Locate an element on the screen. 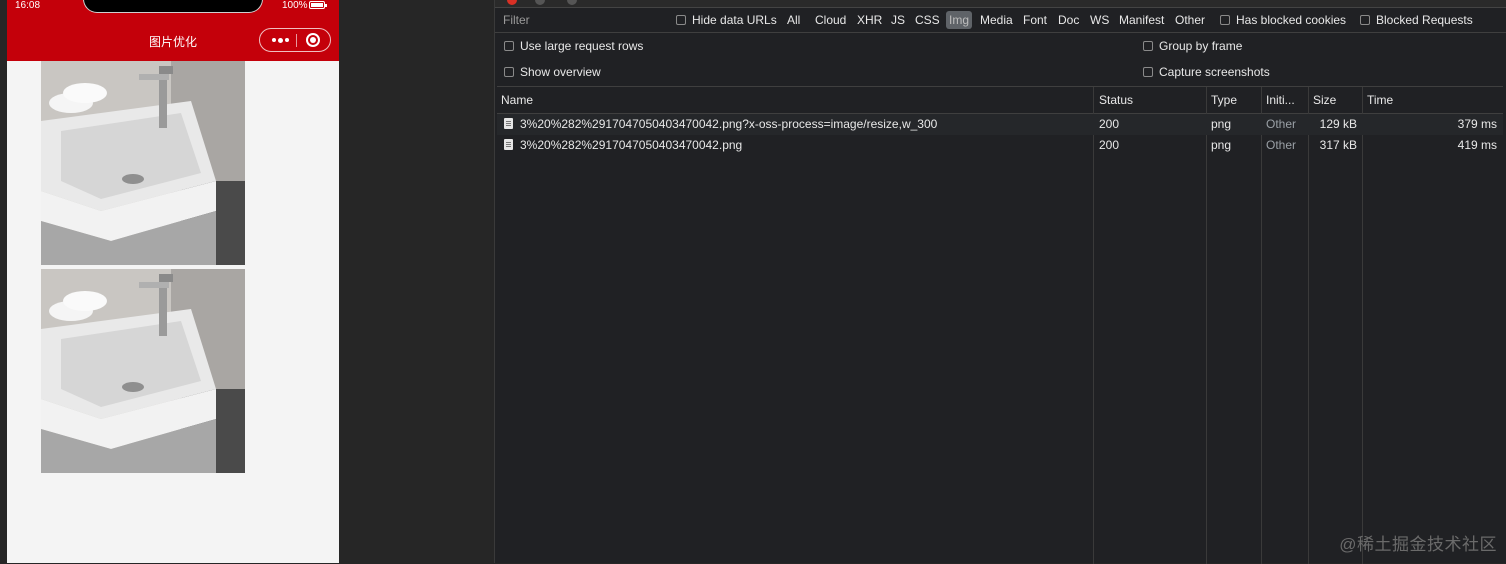 The height and width of the screenshot is (564, 1506). has-blocked-cookies-checkbox: Has blocked cookies is located at coordinates (1283, 20).